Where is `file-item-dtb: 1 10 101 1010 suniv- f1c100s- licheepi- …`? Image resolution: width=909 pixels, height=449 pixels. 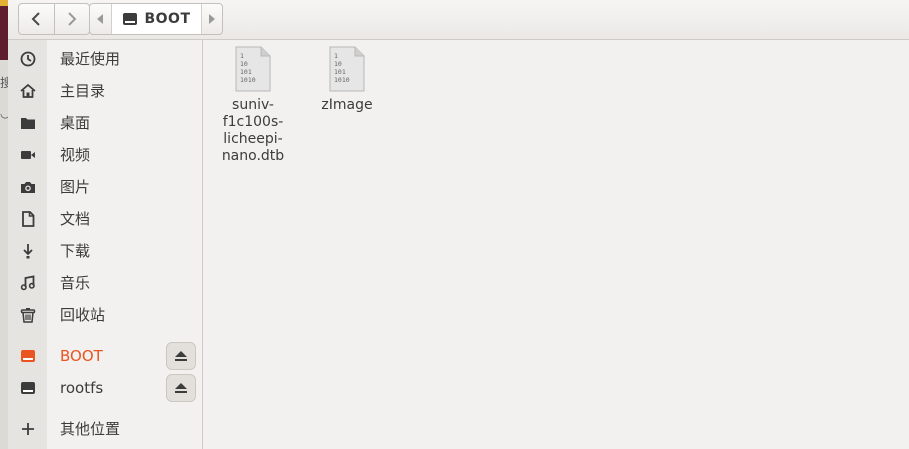 file-item-dtb: 1 10 101 1010 suniv- f1c100s- licheepi- … is located at coordinates (253, 105).